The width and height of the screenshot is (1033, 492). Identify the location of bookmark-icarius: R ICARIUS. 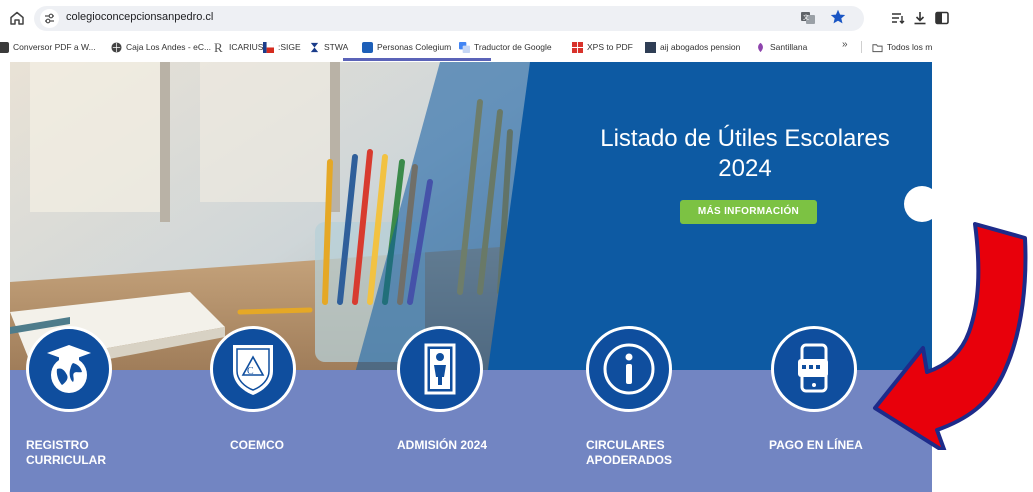
(238, 47).